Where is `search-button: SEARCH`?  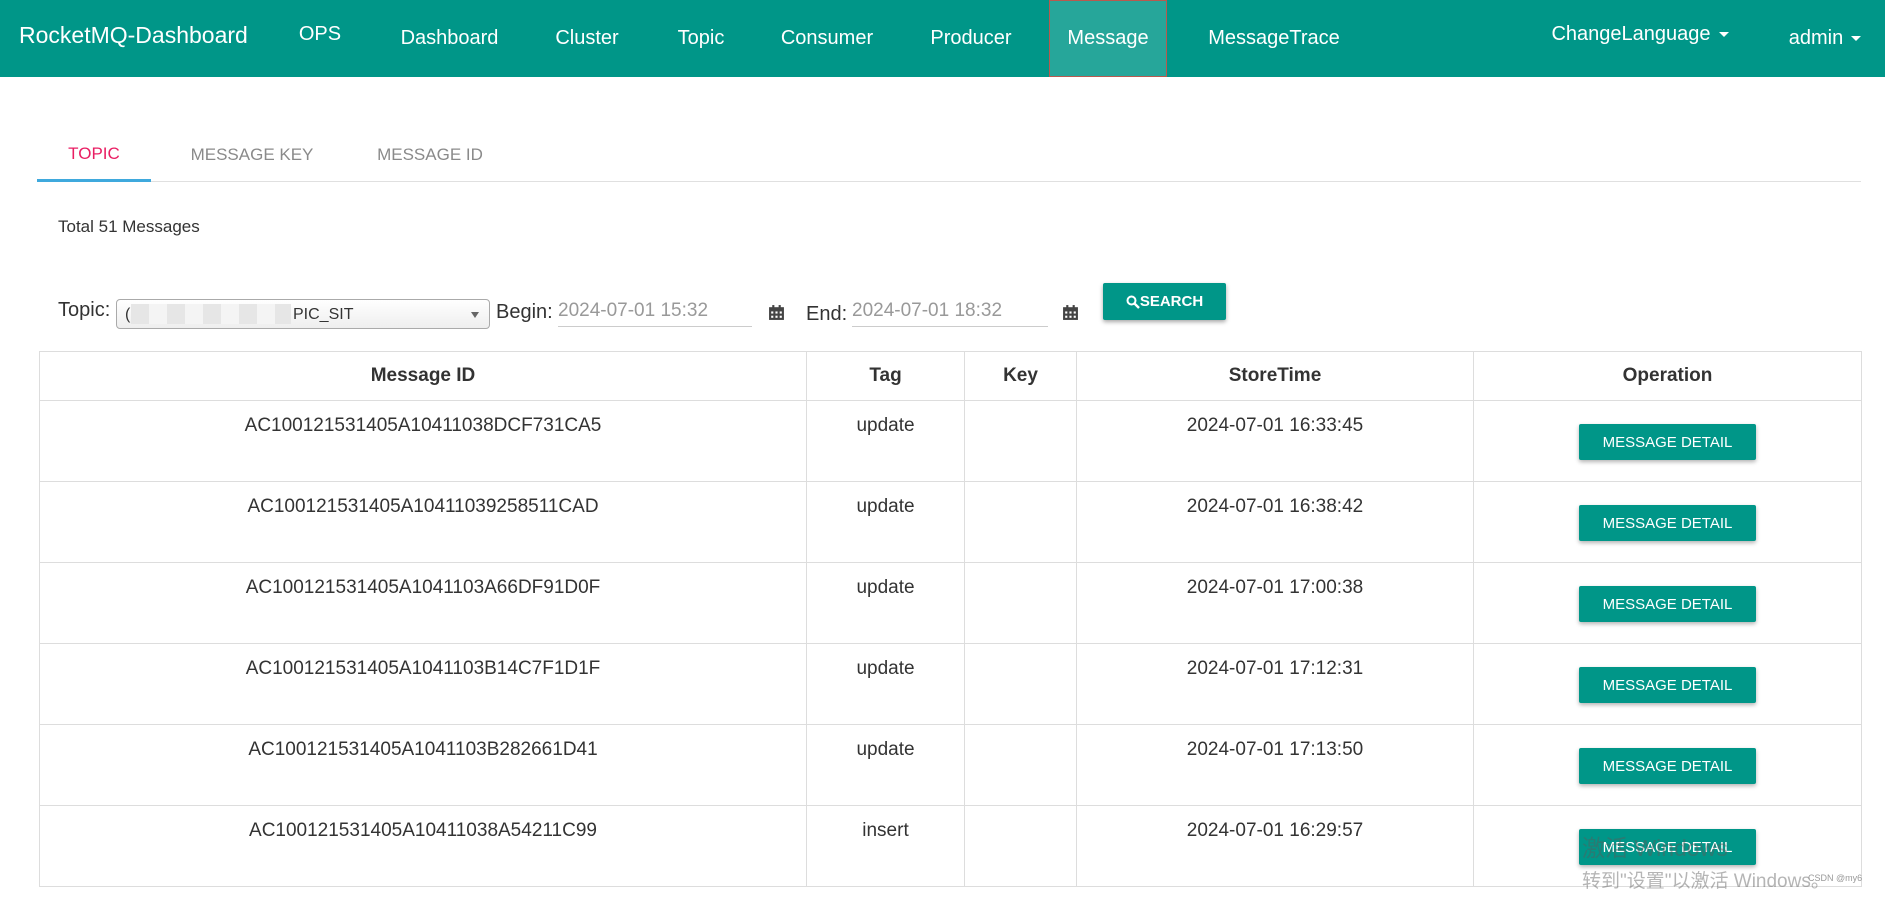 search-button: SEARCH is located at coordinates (1164, 301).